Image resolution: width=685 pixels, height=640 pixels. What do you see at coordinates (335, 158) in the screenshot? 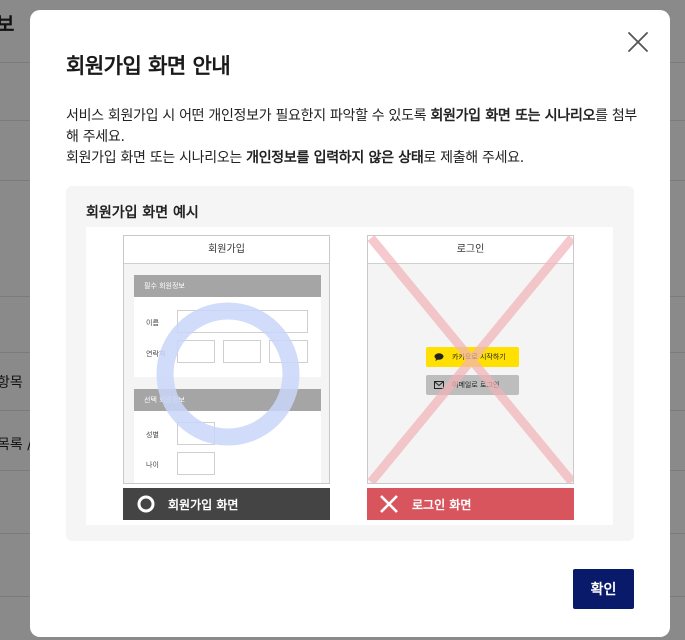
I see `desc-emphasis: 개인정보를 입력하지 않은 상태` at bounding box center [335, 158].